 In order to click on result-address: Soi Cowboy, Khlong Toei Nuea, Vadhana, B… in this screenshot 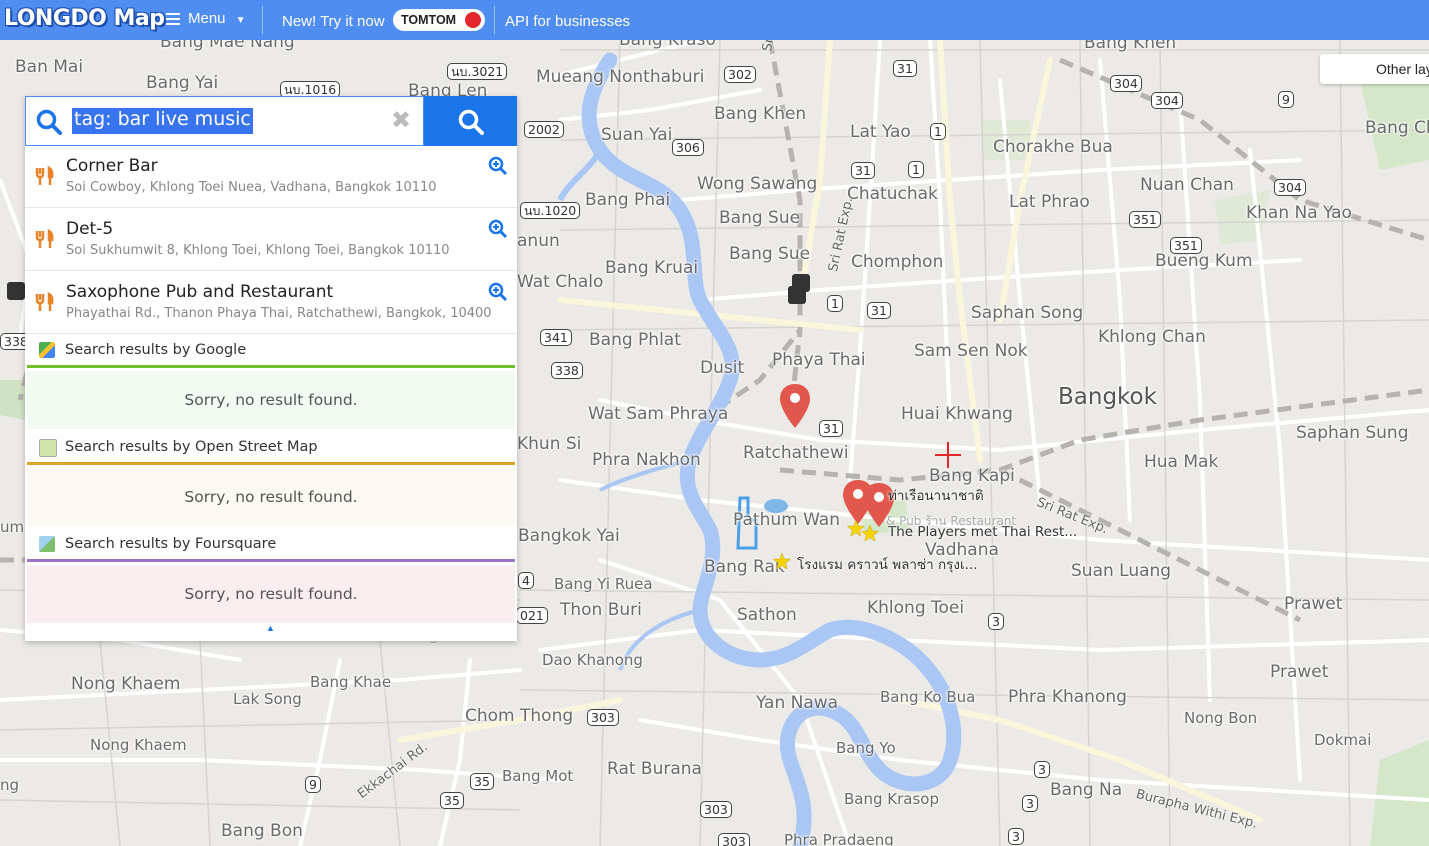, I will do `click(251, 187)`.